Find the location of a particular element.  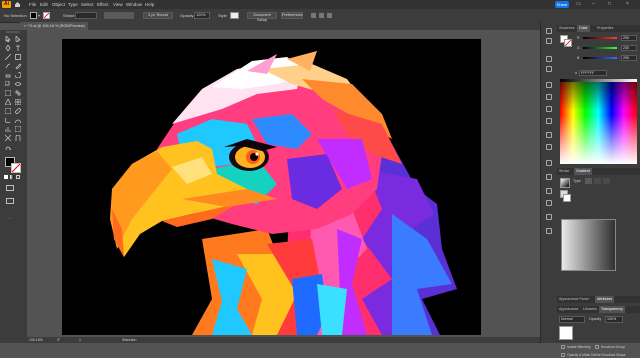

gradient-panel-icon is located at coordinates (549, 97).